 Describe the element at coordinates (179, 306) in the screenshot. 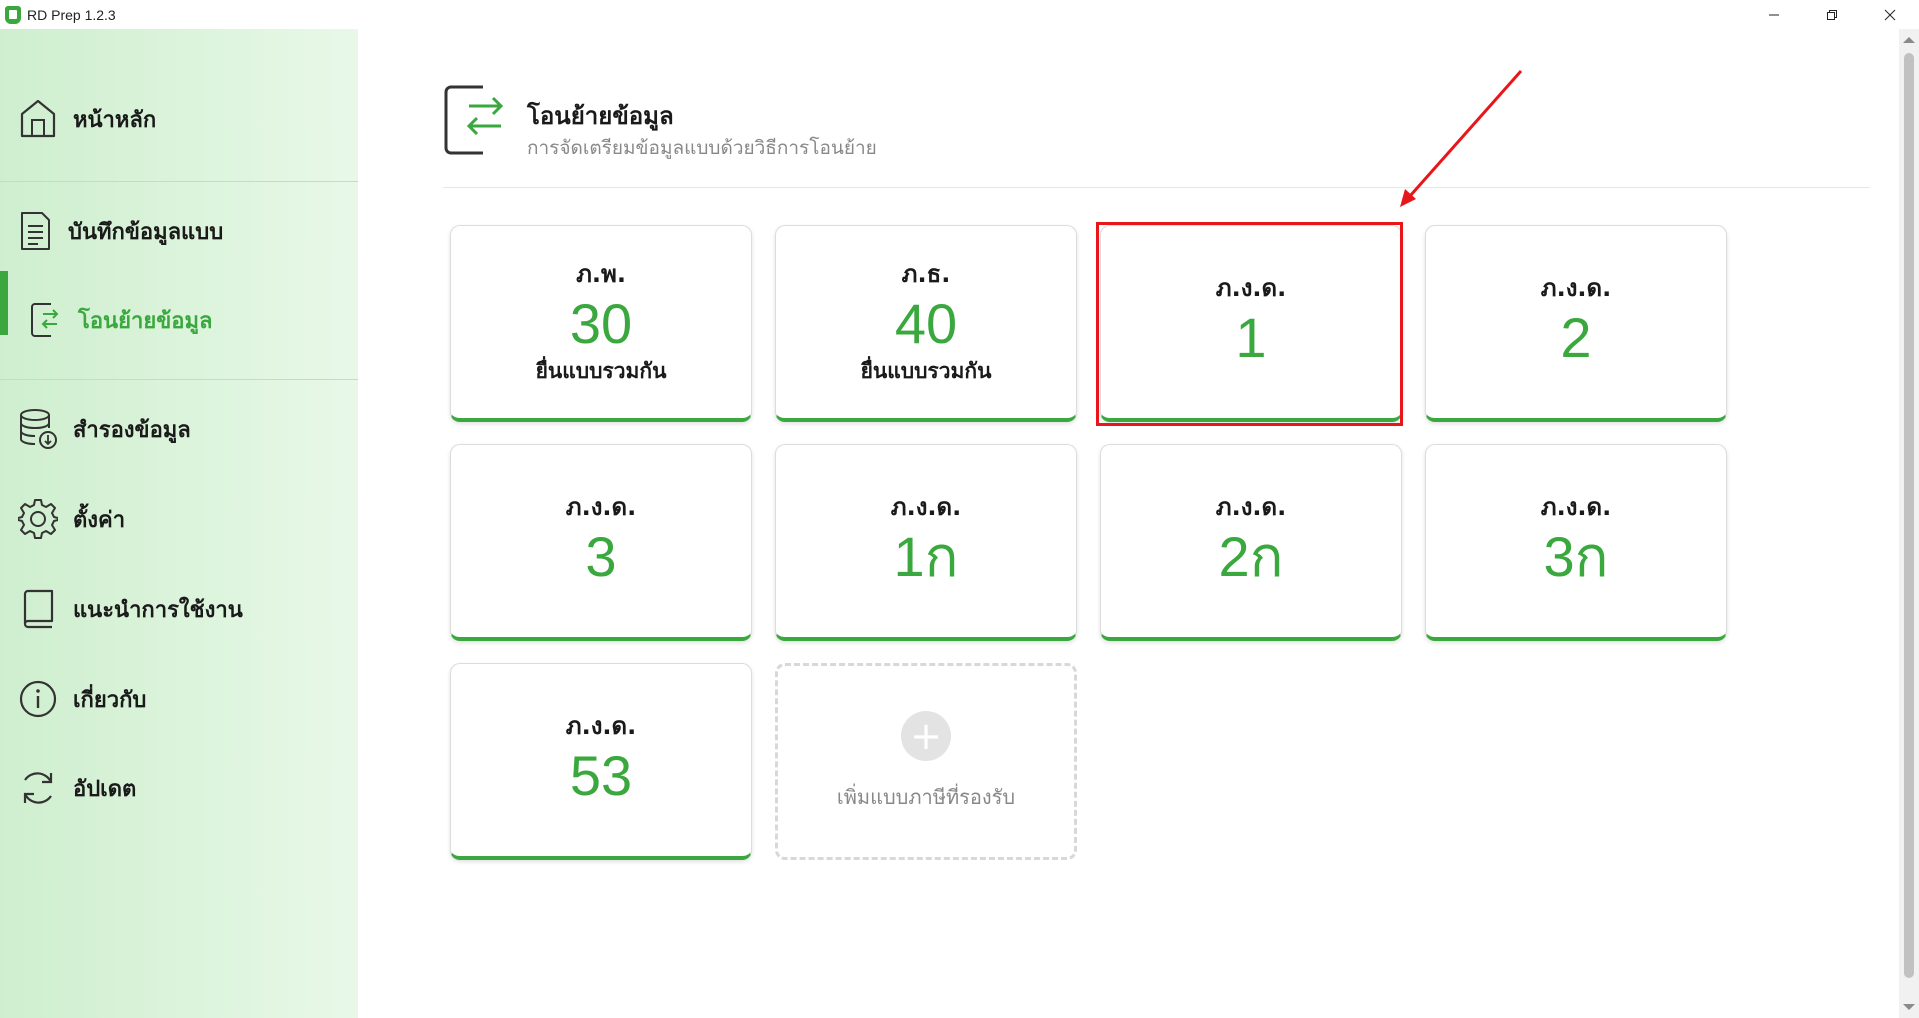

I see `sidebar-item-transfer: โอนย้ายข้อมูล` at that location.